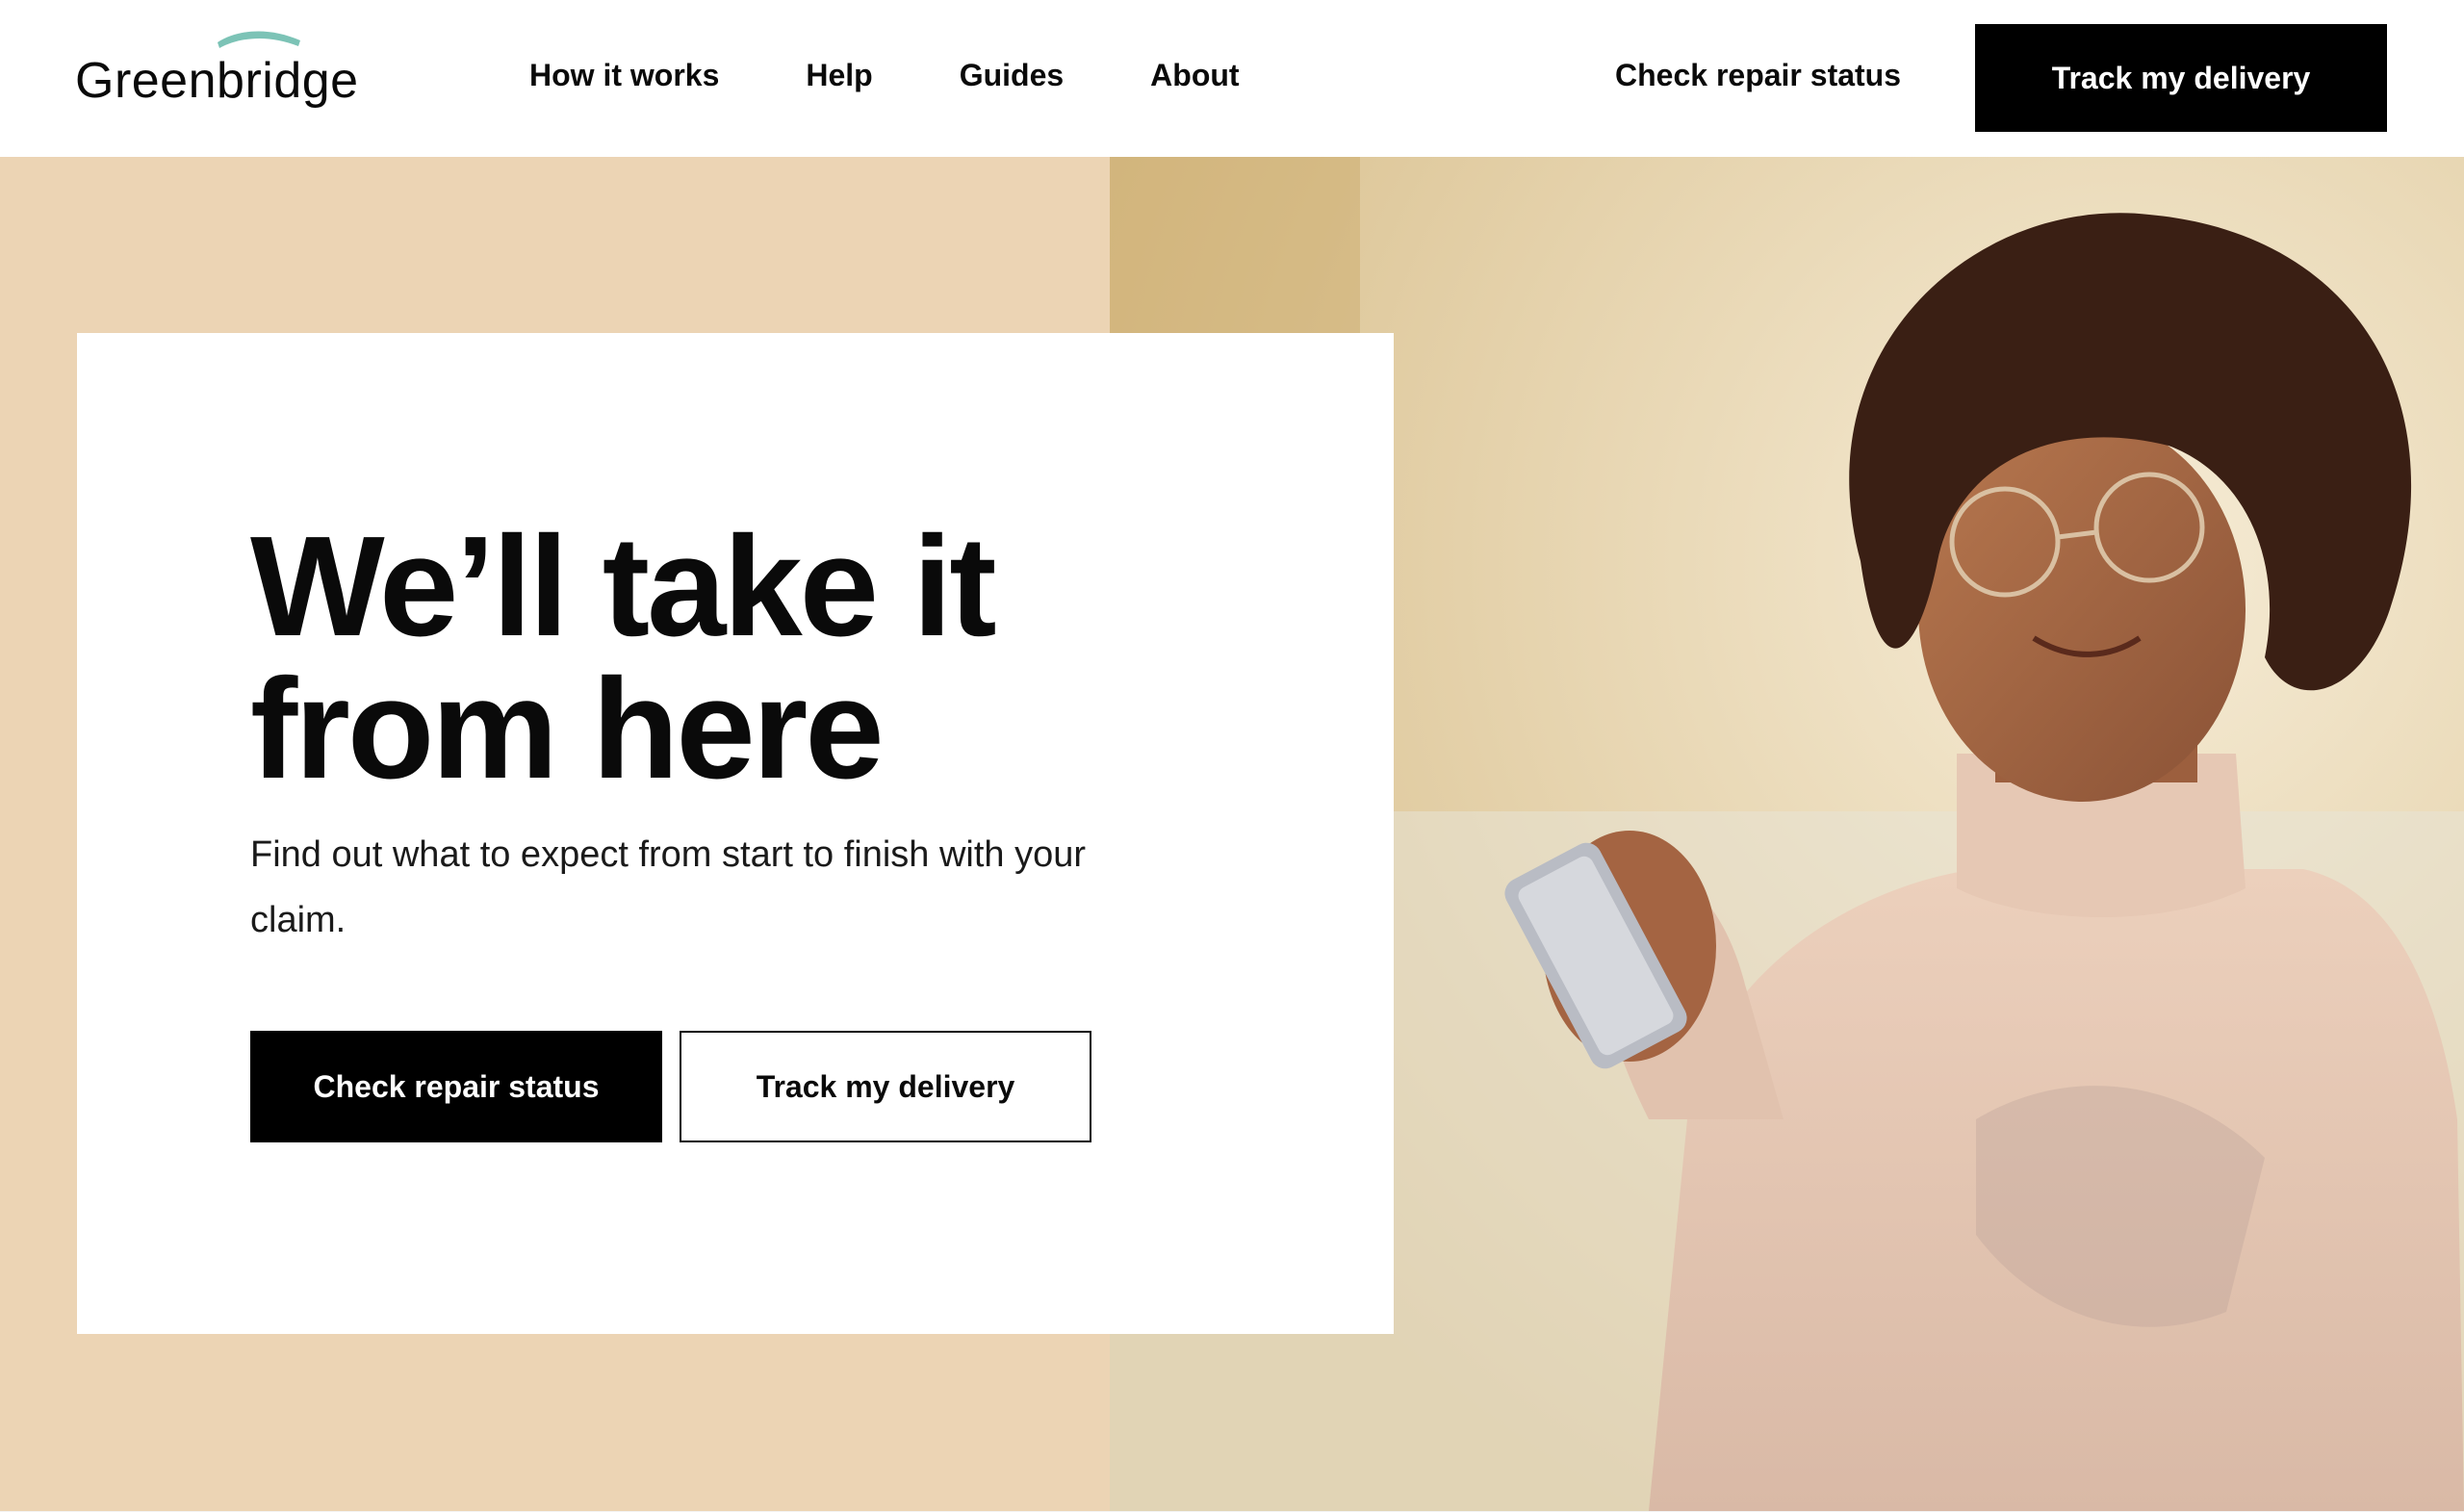 Image resolution: width=2464 pixels, height=1512 pixels. Describe the element at coordinates (217, 81) in the screenshot. I see `brand-name: Greenbridge` at that location.